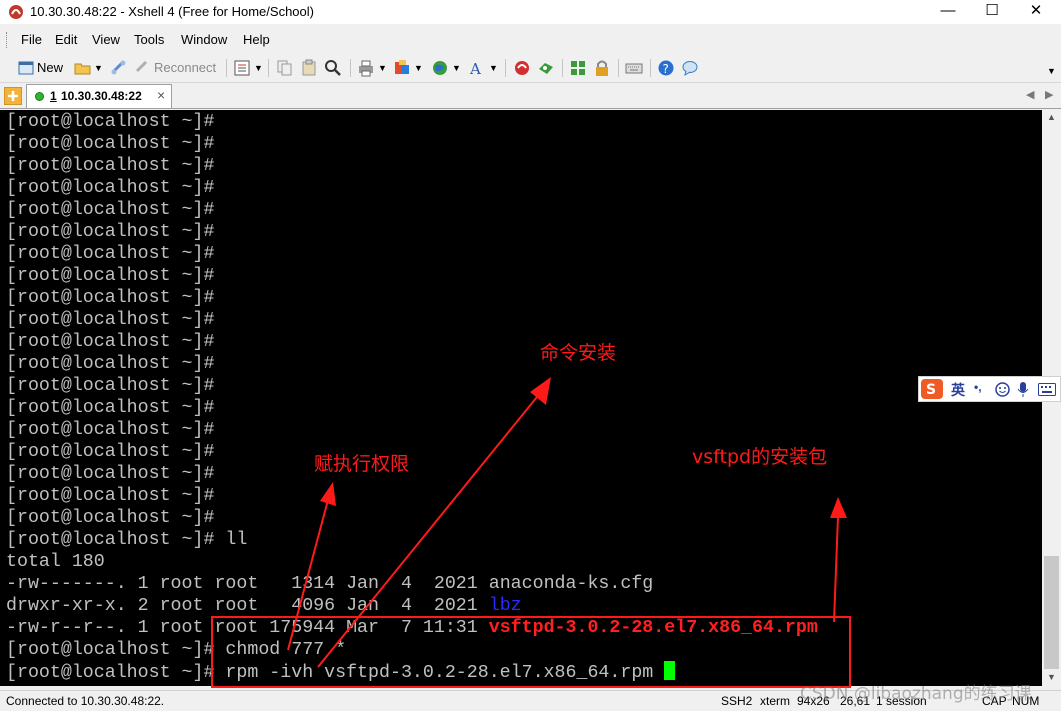  Describe the element at coordinates (477, 68) in the screenshot. I see `font-icon: A` at that location.